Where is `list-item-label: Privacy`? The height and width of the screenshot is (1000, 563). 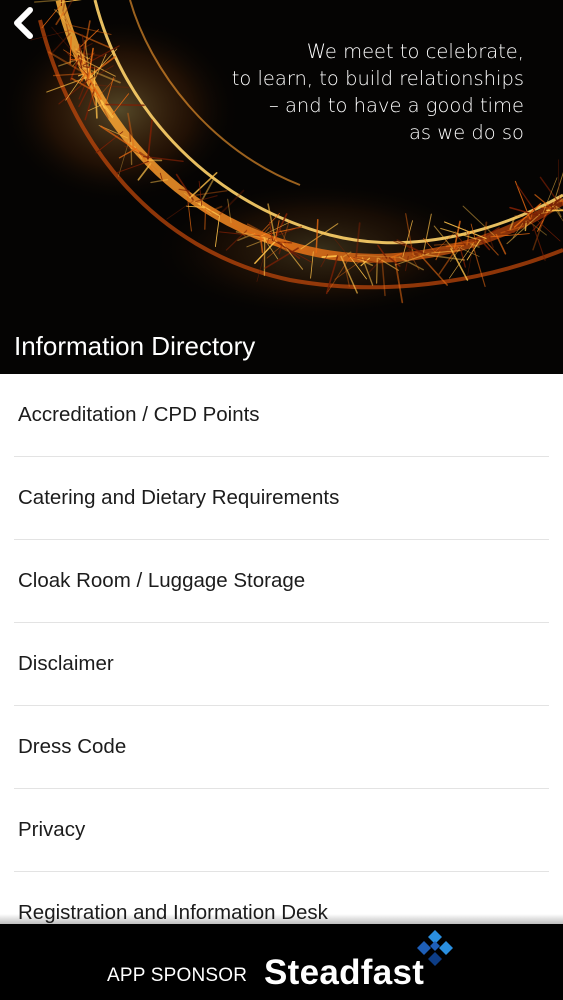
list-item-label: Privacy is located at coordinates (52, 829).